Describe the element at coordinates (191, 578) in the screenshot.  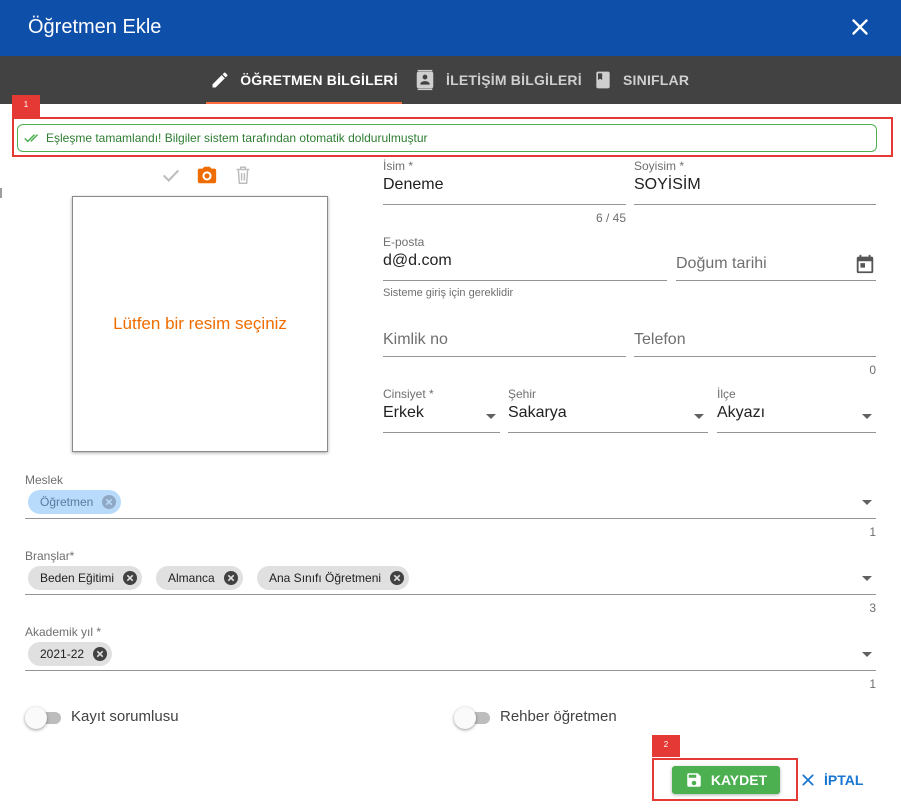
I see `chip-label: Almanca` at that location.